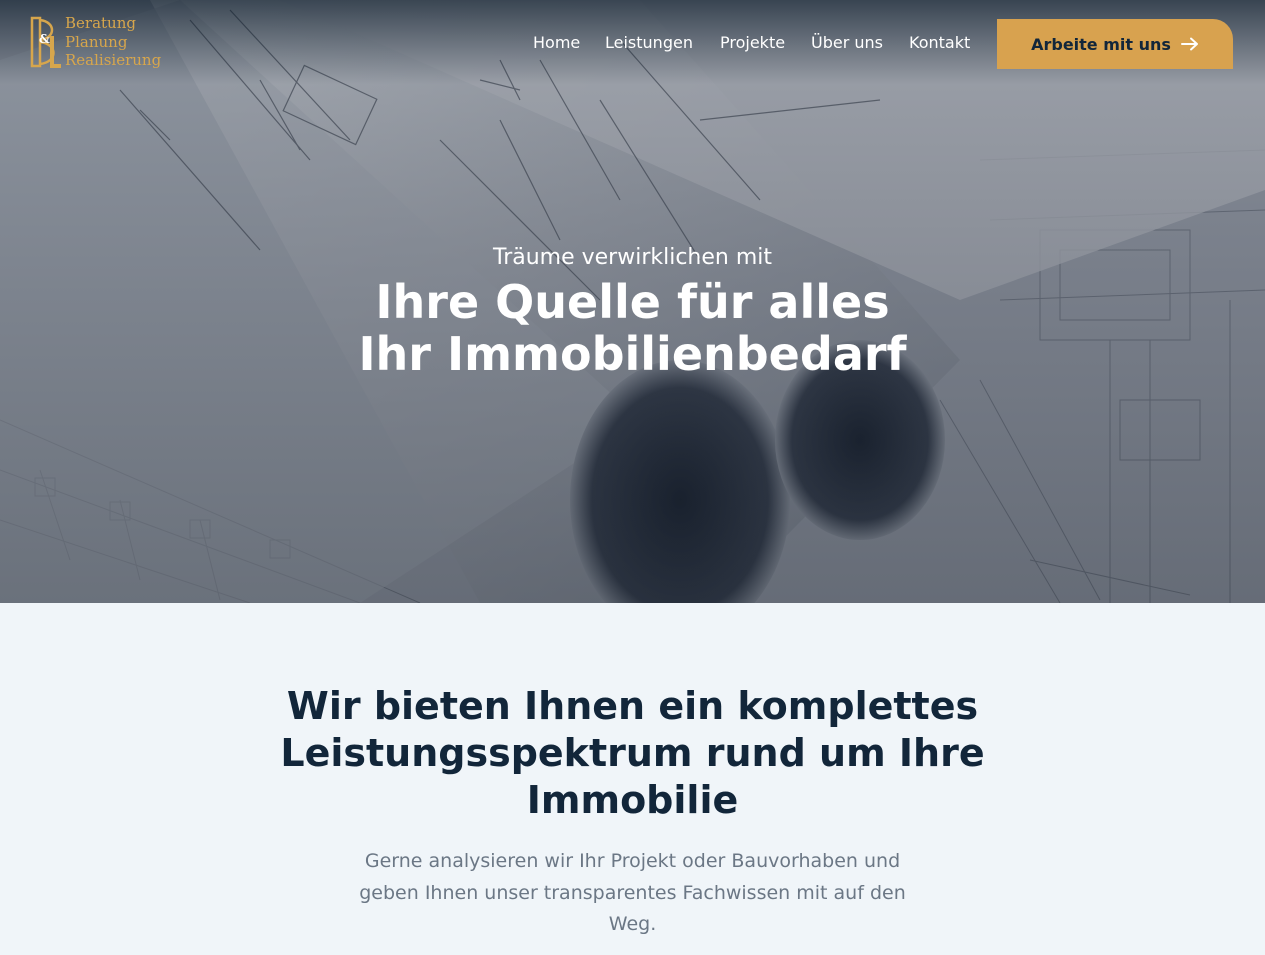 Image resolution: width=1265 pixels, height=955 pixels. I want to click on nav-item-home: Home, so click(556, 42).